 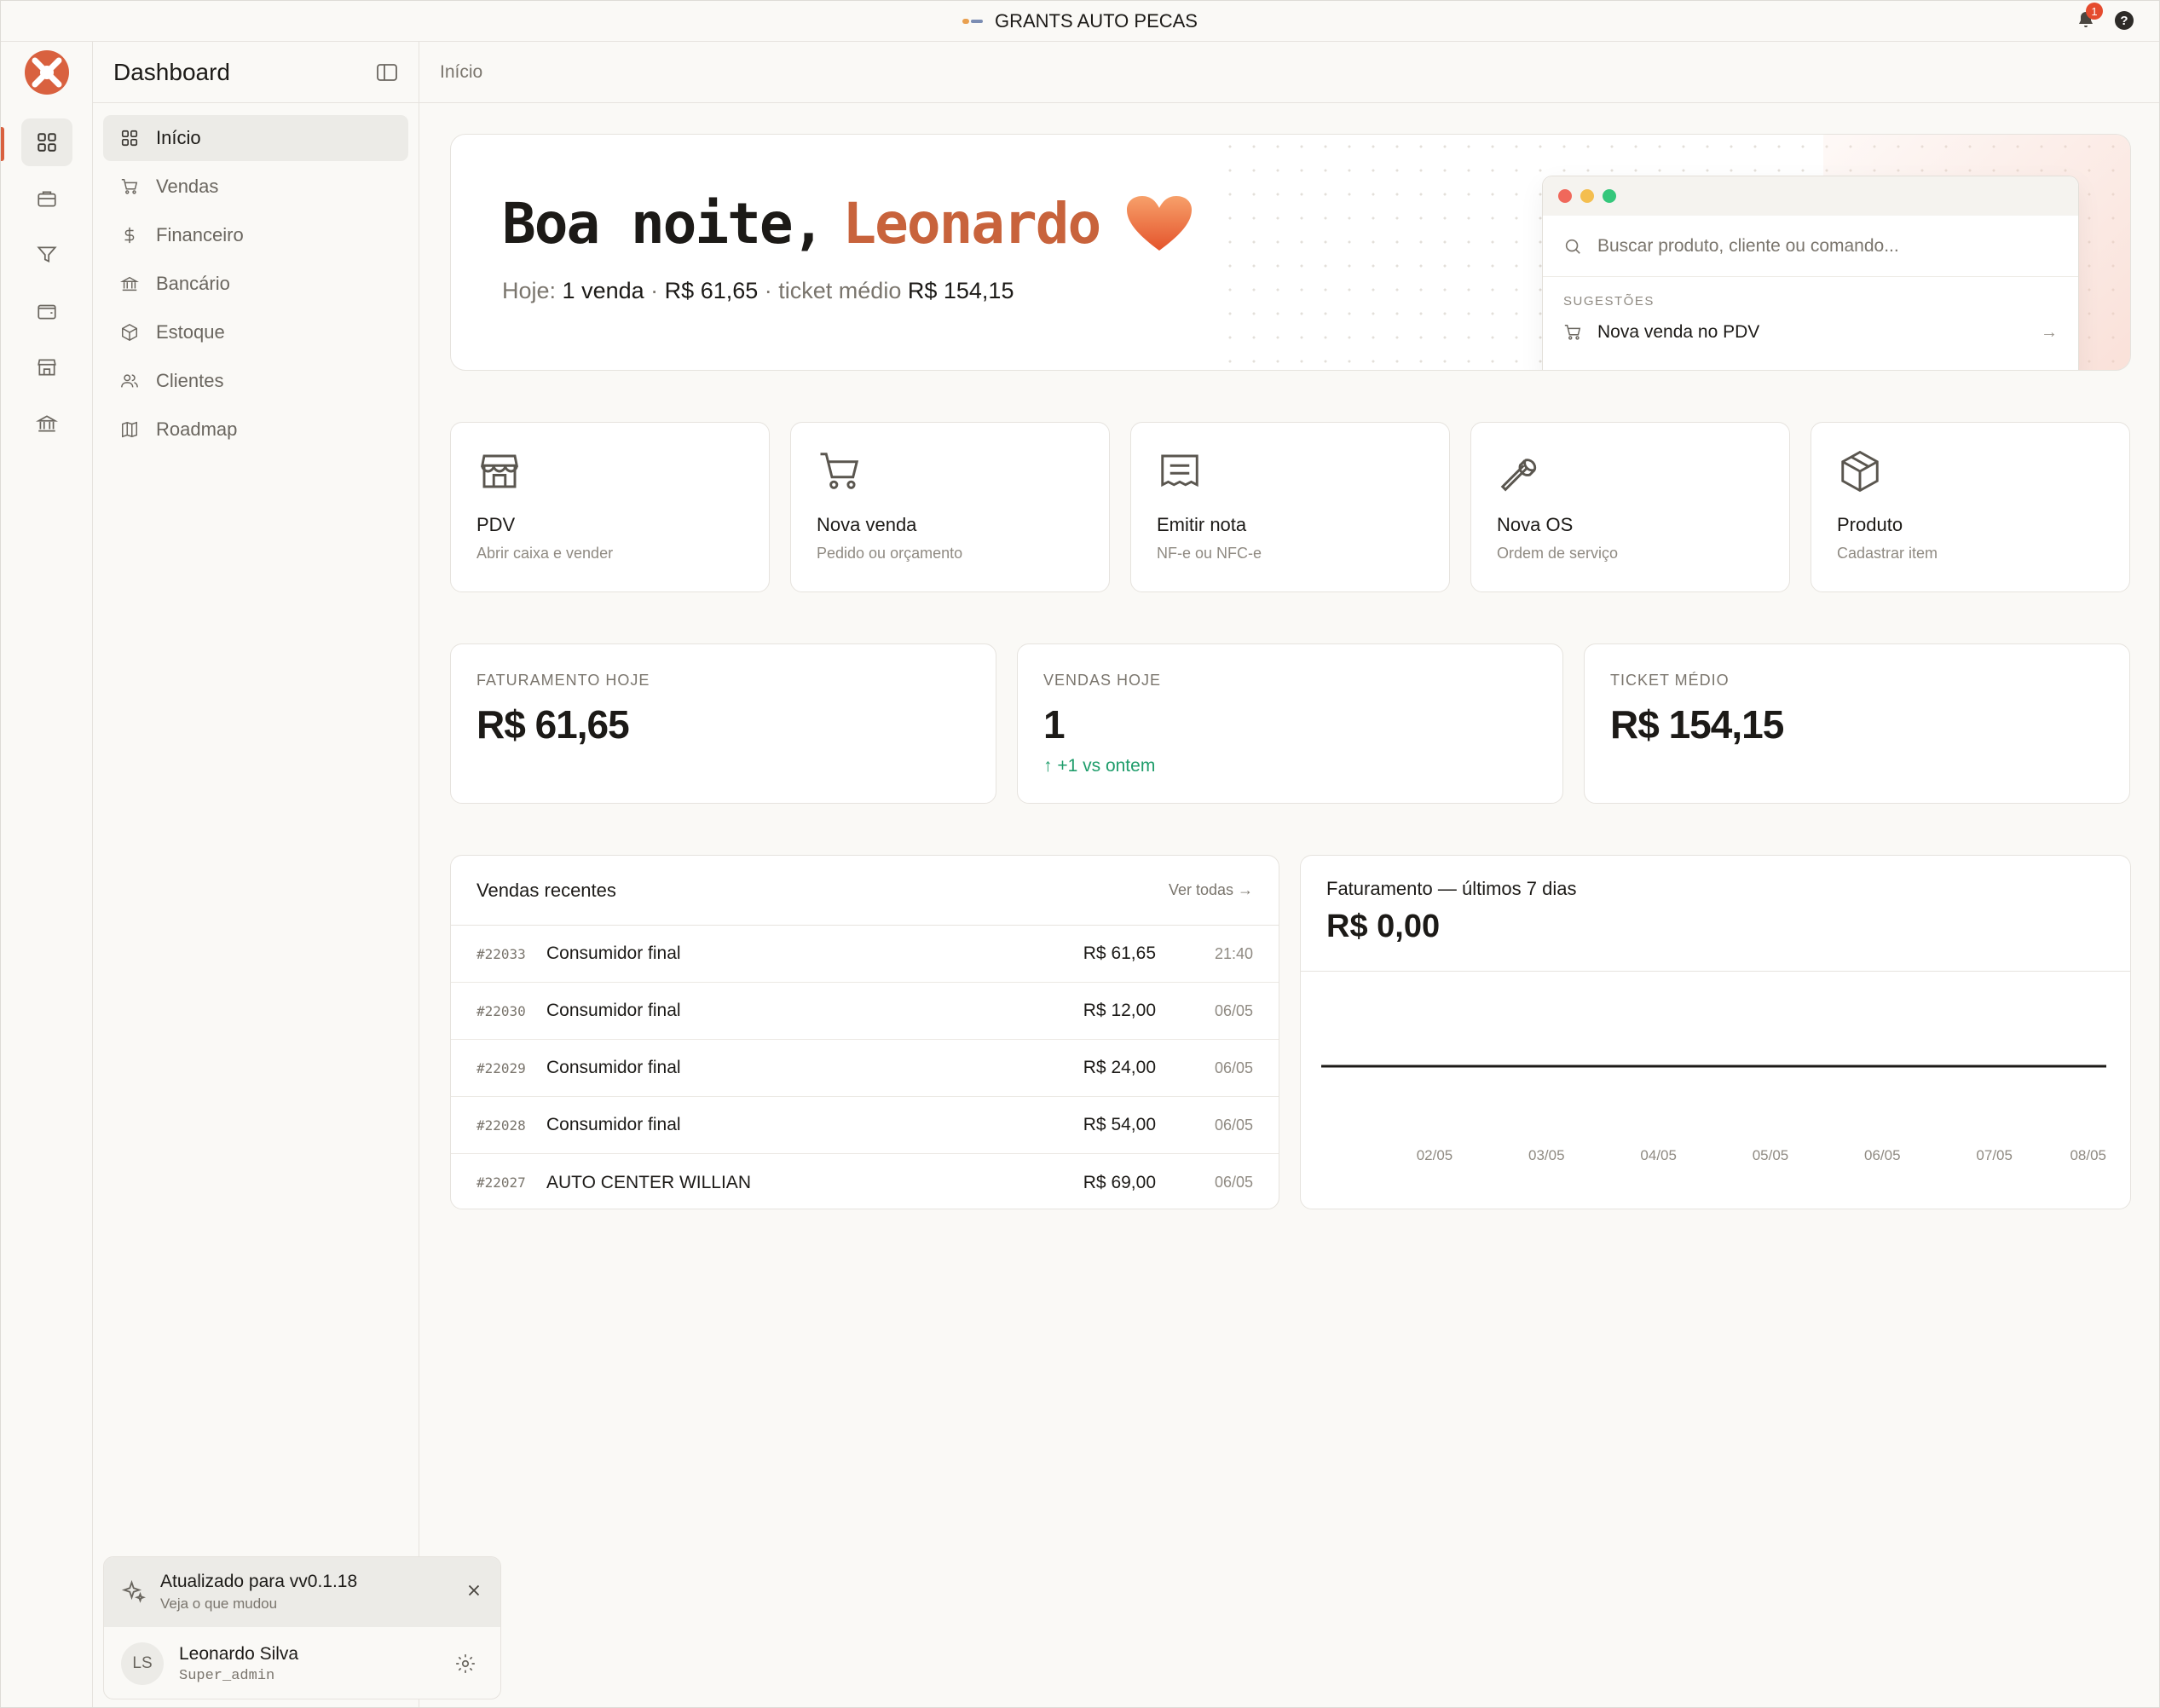 What do you see at coordinates (1670, 680) in the screenshot?
I see `kpi-label: TICKET MÉDIO` at bounding box center [1670, 680].